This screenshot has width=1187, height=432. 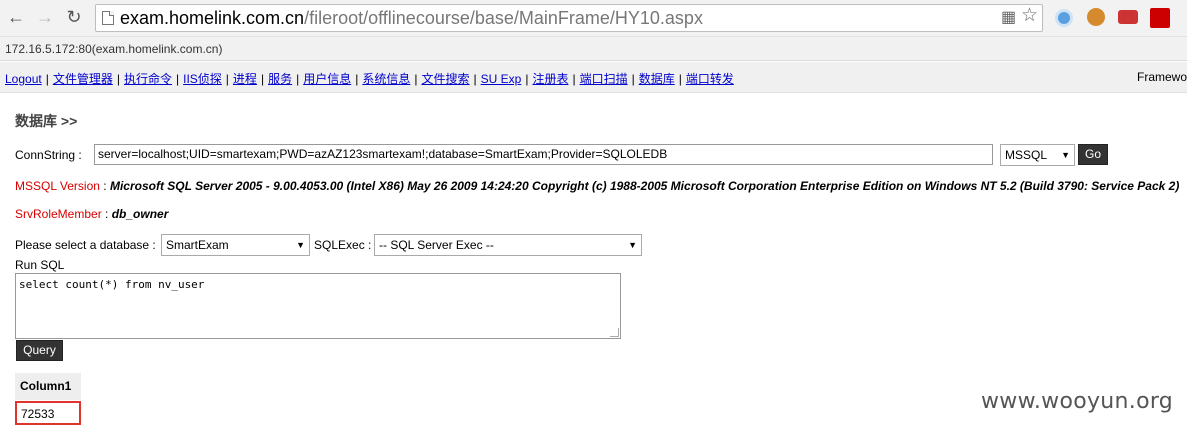 I want to click on translate-icon: ▦, so click(x=1008, y=18).